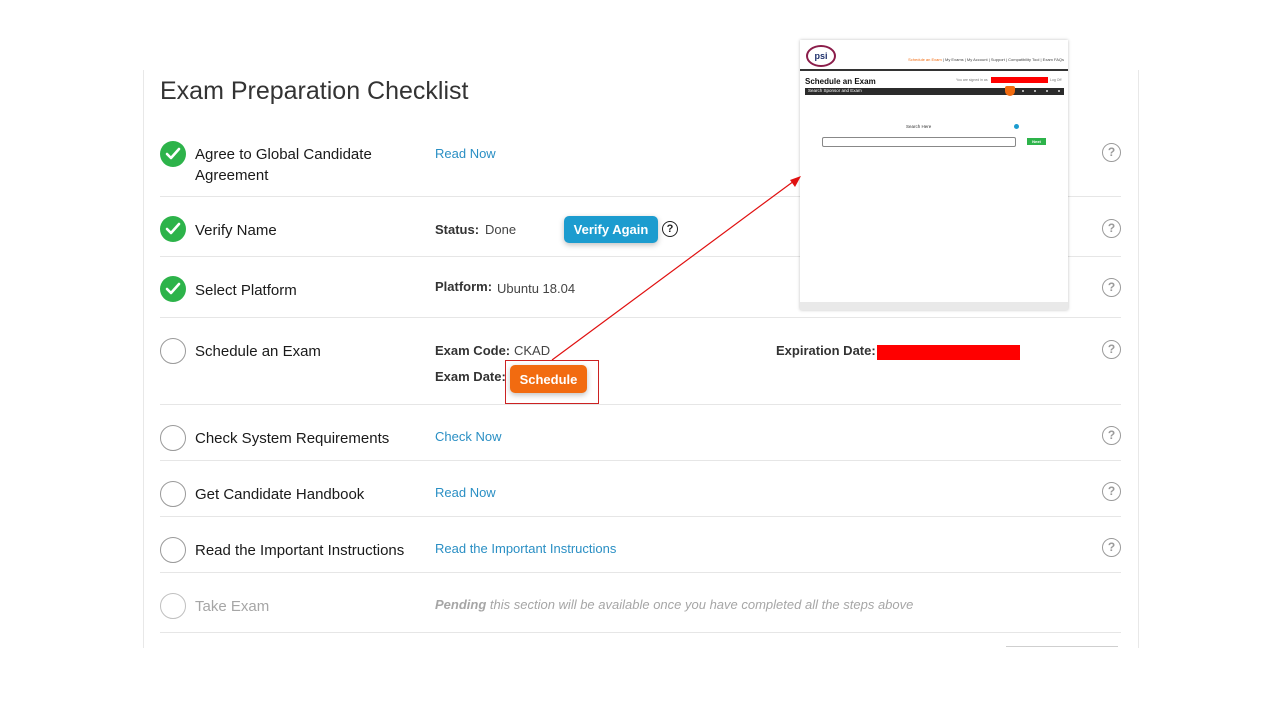  I want to click on step-label: Select Platform, so click(246, 290).